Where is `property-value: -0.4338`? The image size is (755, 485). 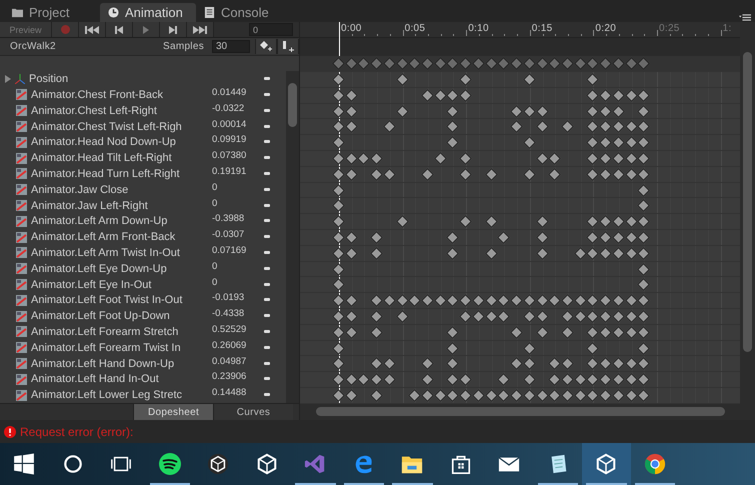 property-value: -0.4338 is located at coordinates (228, 314).